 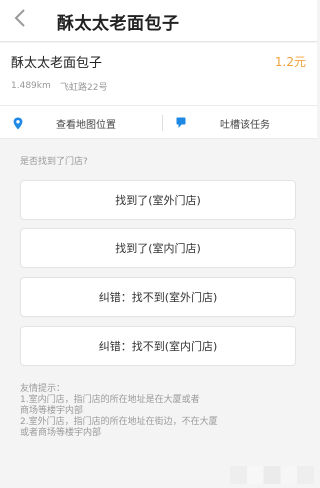 What do you see at coordinates (54, 162) in the screenshot?
I see `found-store-question: 是否找到了门店?` at bounding box center [54, 162].